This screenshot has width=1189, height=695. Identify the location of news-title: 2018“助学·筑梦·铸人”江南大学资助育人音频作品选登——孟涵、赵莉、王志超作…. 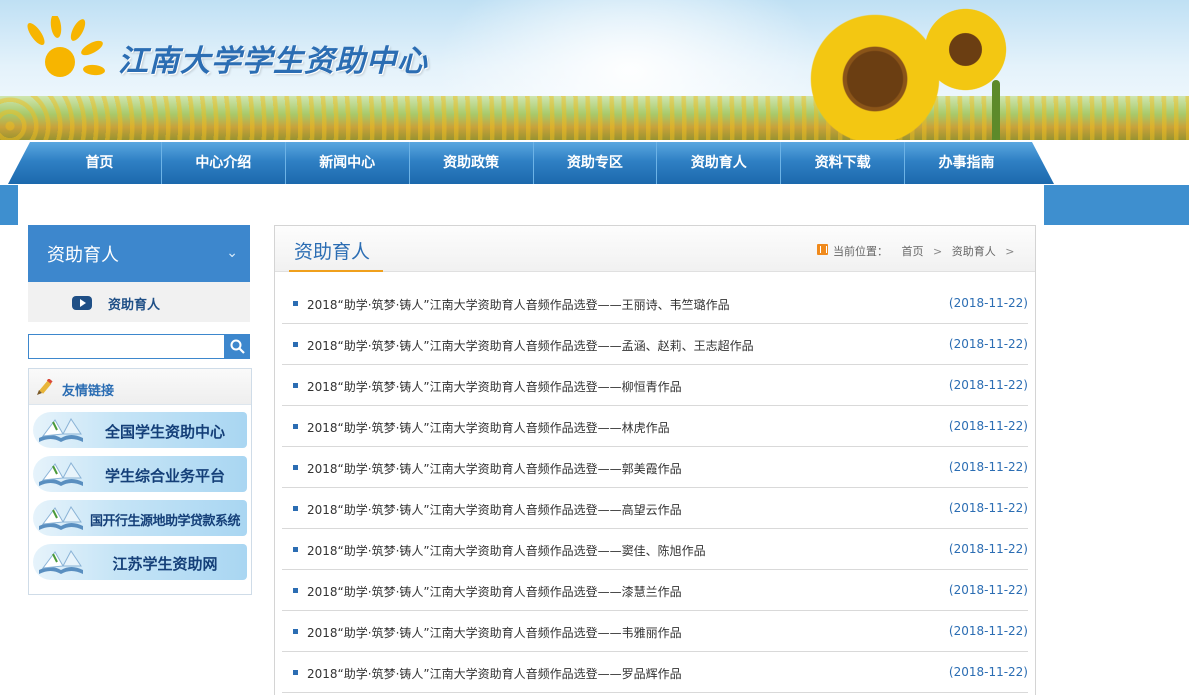
(530, 345).